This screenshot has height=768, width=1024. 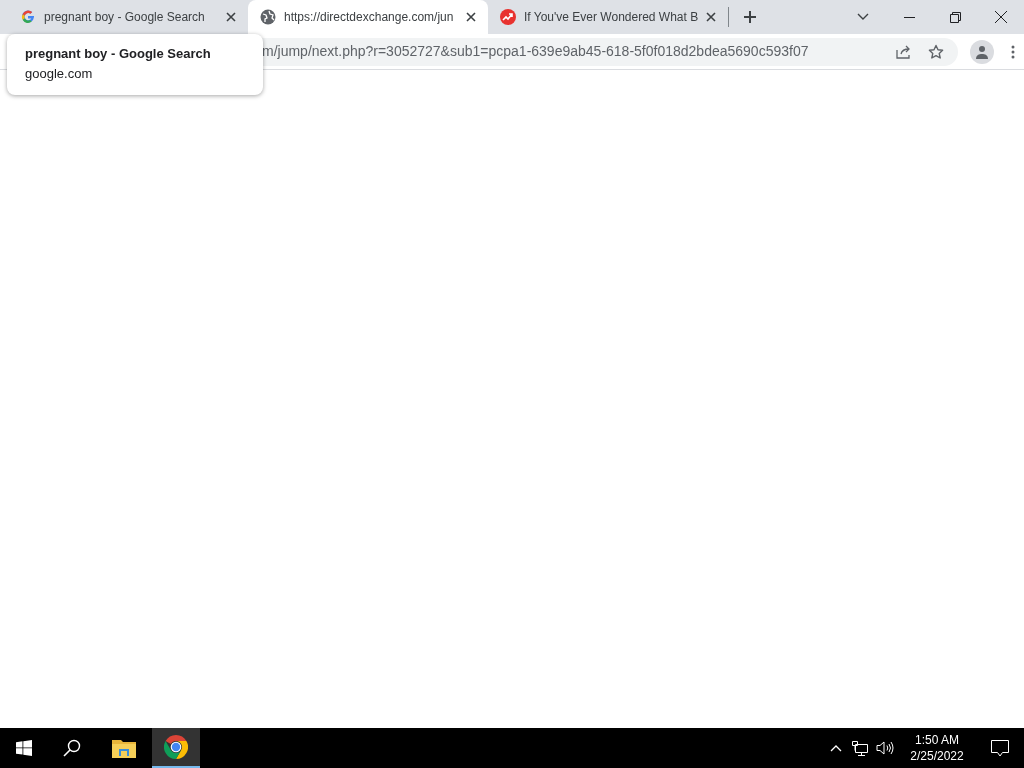 I want to click on browser-tab: If You've Ever Wondered What B, so click(x=608, y=17).